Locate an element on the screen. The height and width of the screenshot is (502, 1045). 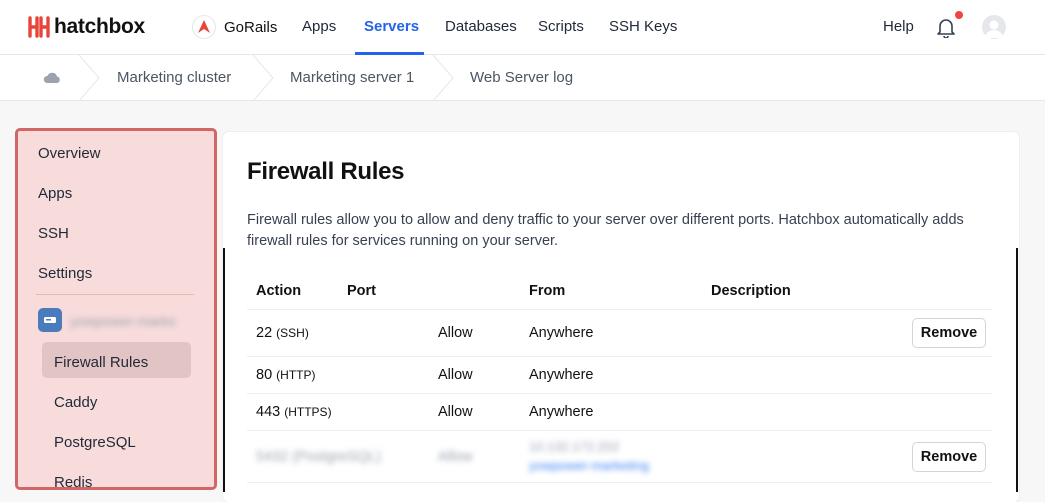
server-name: yowpower-marks is located at coordinates (123, 321).